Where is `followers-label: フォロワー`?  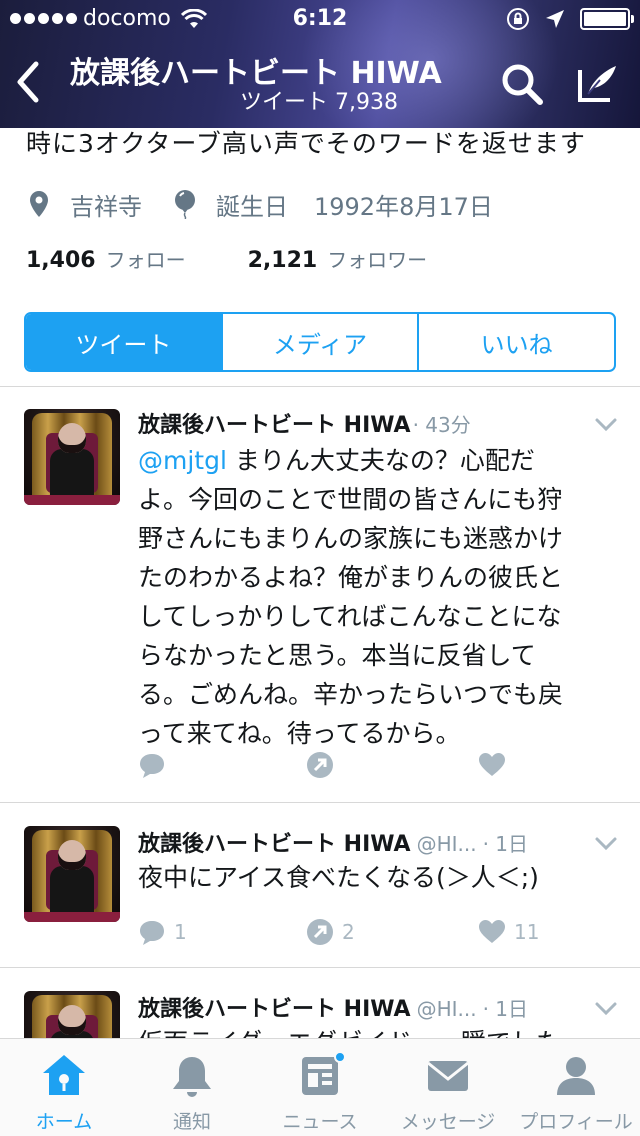 followers-label: フォロワー is located at coordinates (377, 258).